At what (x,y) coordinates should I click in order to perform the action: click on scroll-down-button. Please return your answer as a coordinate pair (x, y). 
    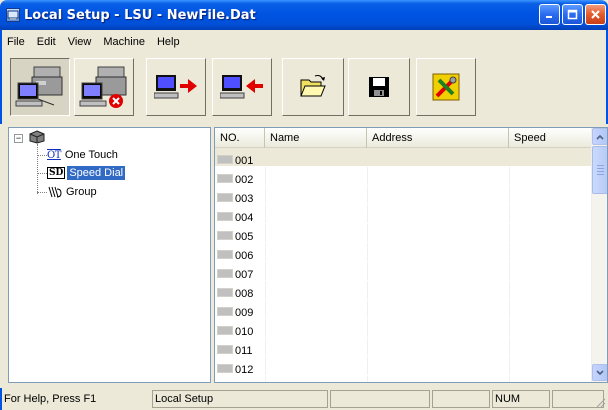
    Looking at the image, I should click on (599, 372).